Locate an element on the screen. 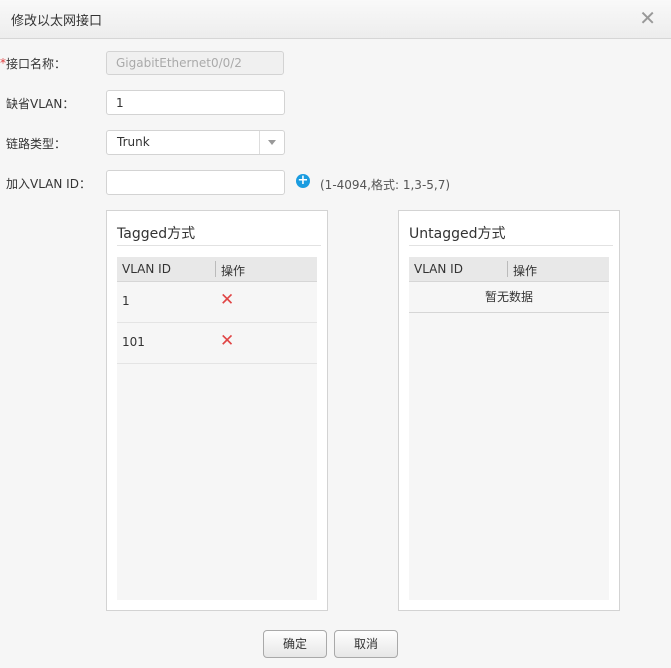 The image size is (671, 668). close-icon: ✕ is located at coordinates (647, 18).